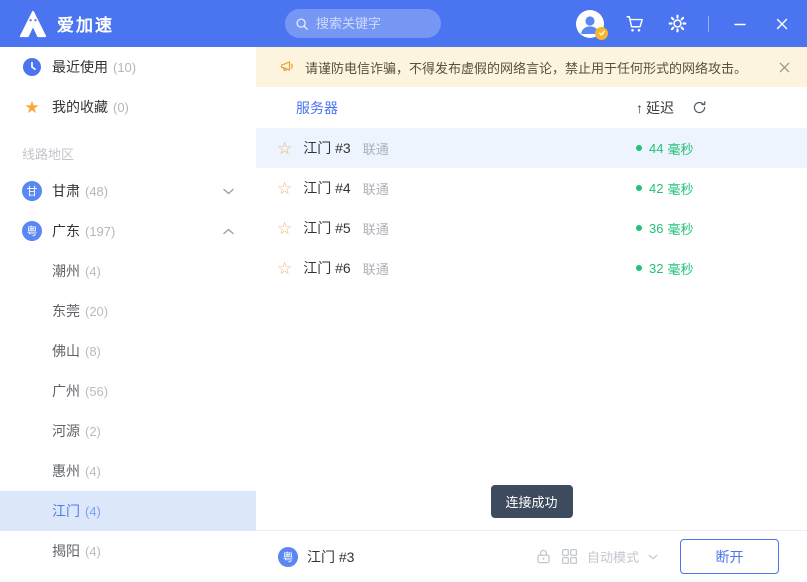 This screenshot has width=807, height=582. What do you see at coordinates (699, 107) in the screenshot?
I see `refresh-icon` at bounding box center [699, 107].